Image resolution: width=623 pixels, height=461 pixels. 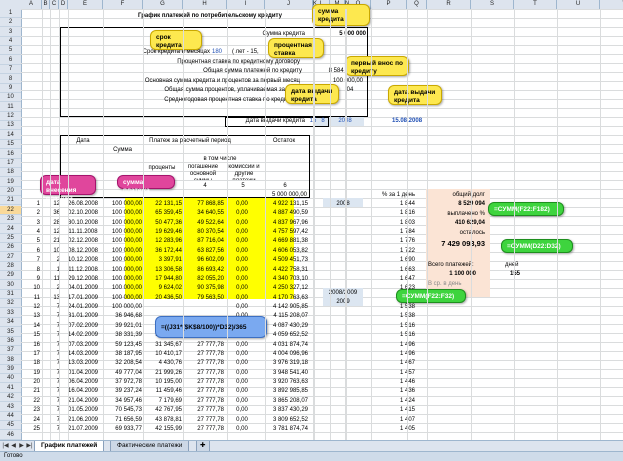 I want to click on prev-sheet-icon: ◀, so click(x=13, y=446).